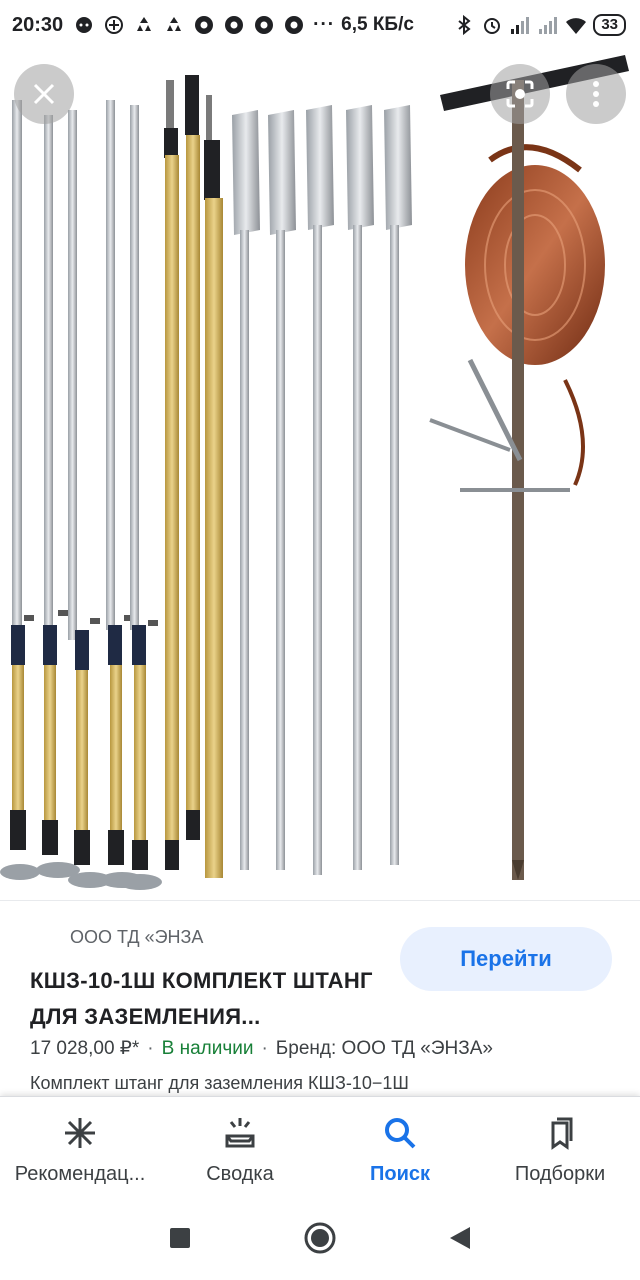 This screenshot has height=1280, width=640. Describe the element at coordinates (204, 25) in the screenshot. I see `chrome-icon` at that location.